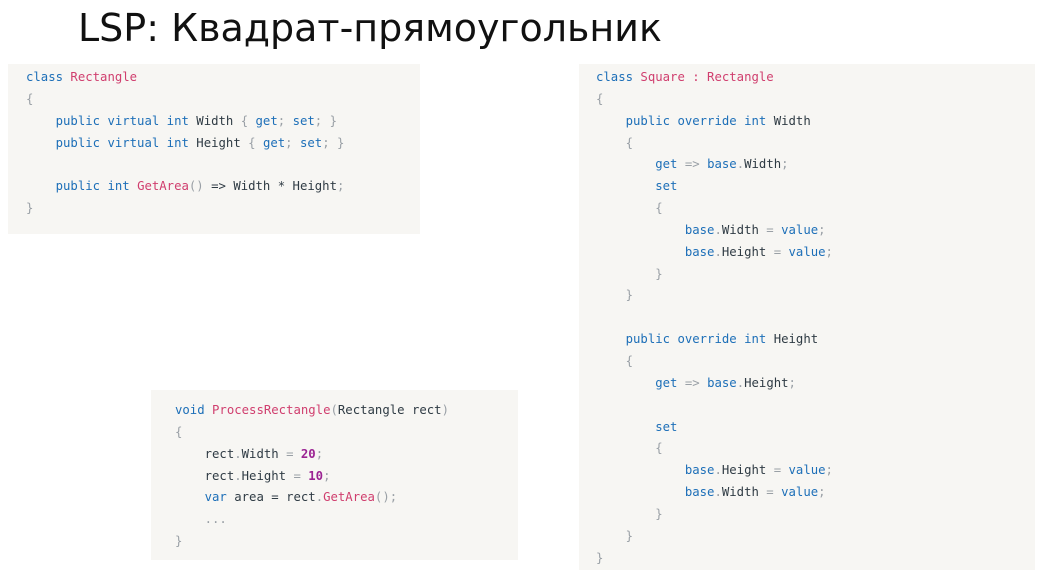 The image size is (1043, 573). Describe the element at coordinates (346, 455) in the screenshot. I see `code-line: rect.Width = 20;` at that location.